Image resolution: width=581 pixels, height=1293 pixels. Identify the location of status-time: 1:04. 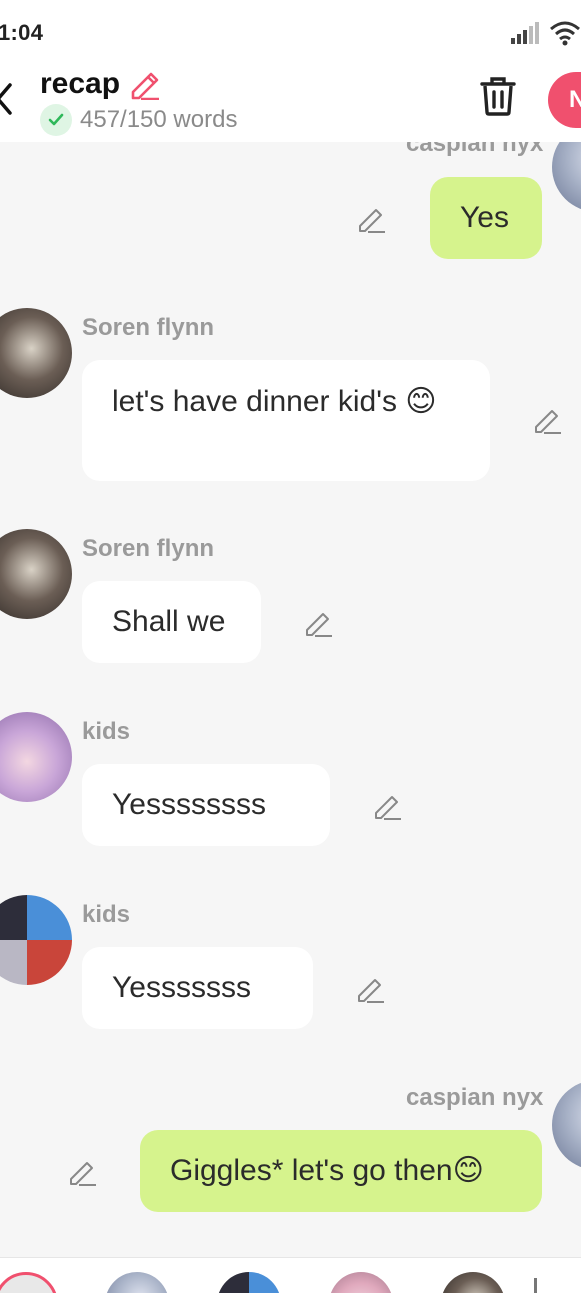
(22, 32).